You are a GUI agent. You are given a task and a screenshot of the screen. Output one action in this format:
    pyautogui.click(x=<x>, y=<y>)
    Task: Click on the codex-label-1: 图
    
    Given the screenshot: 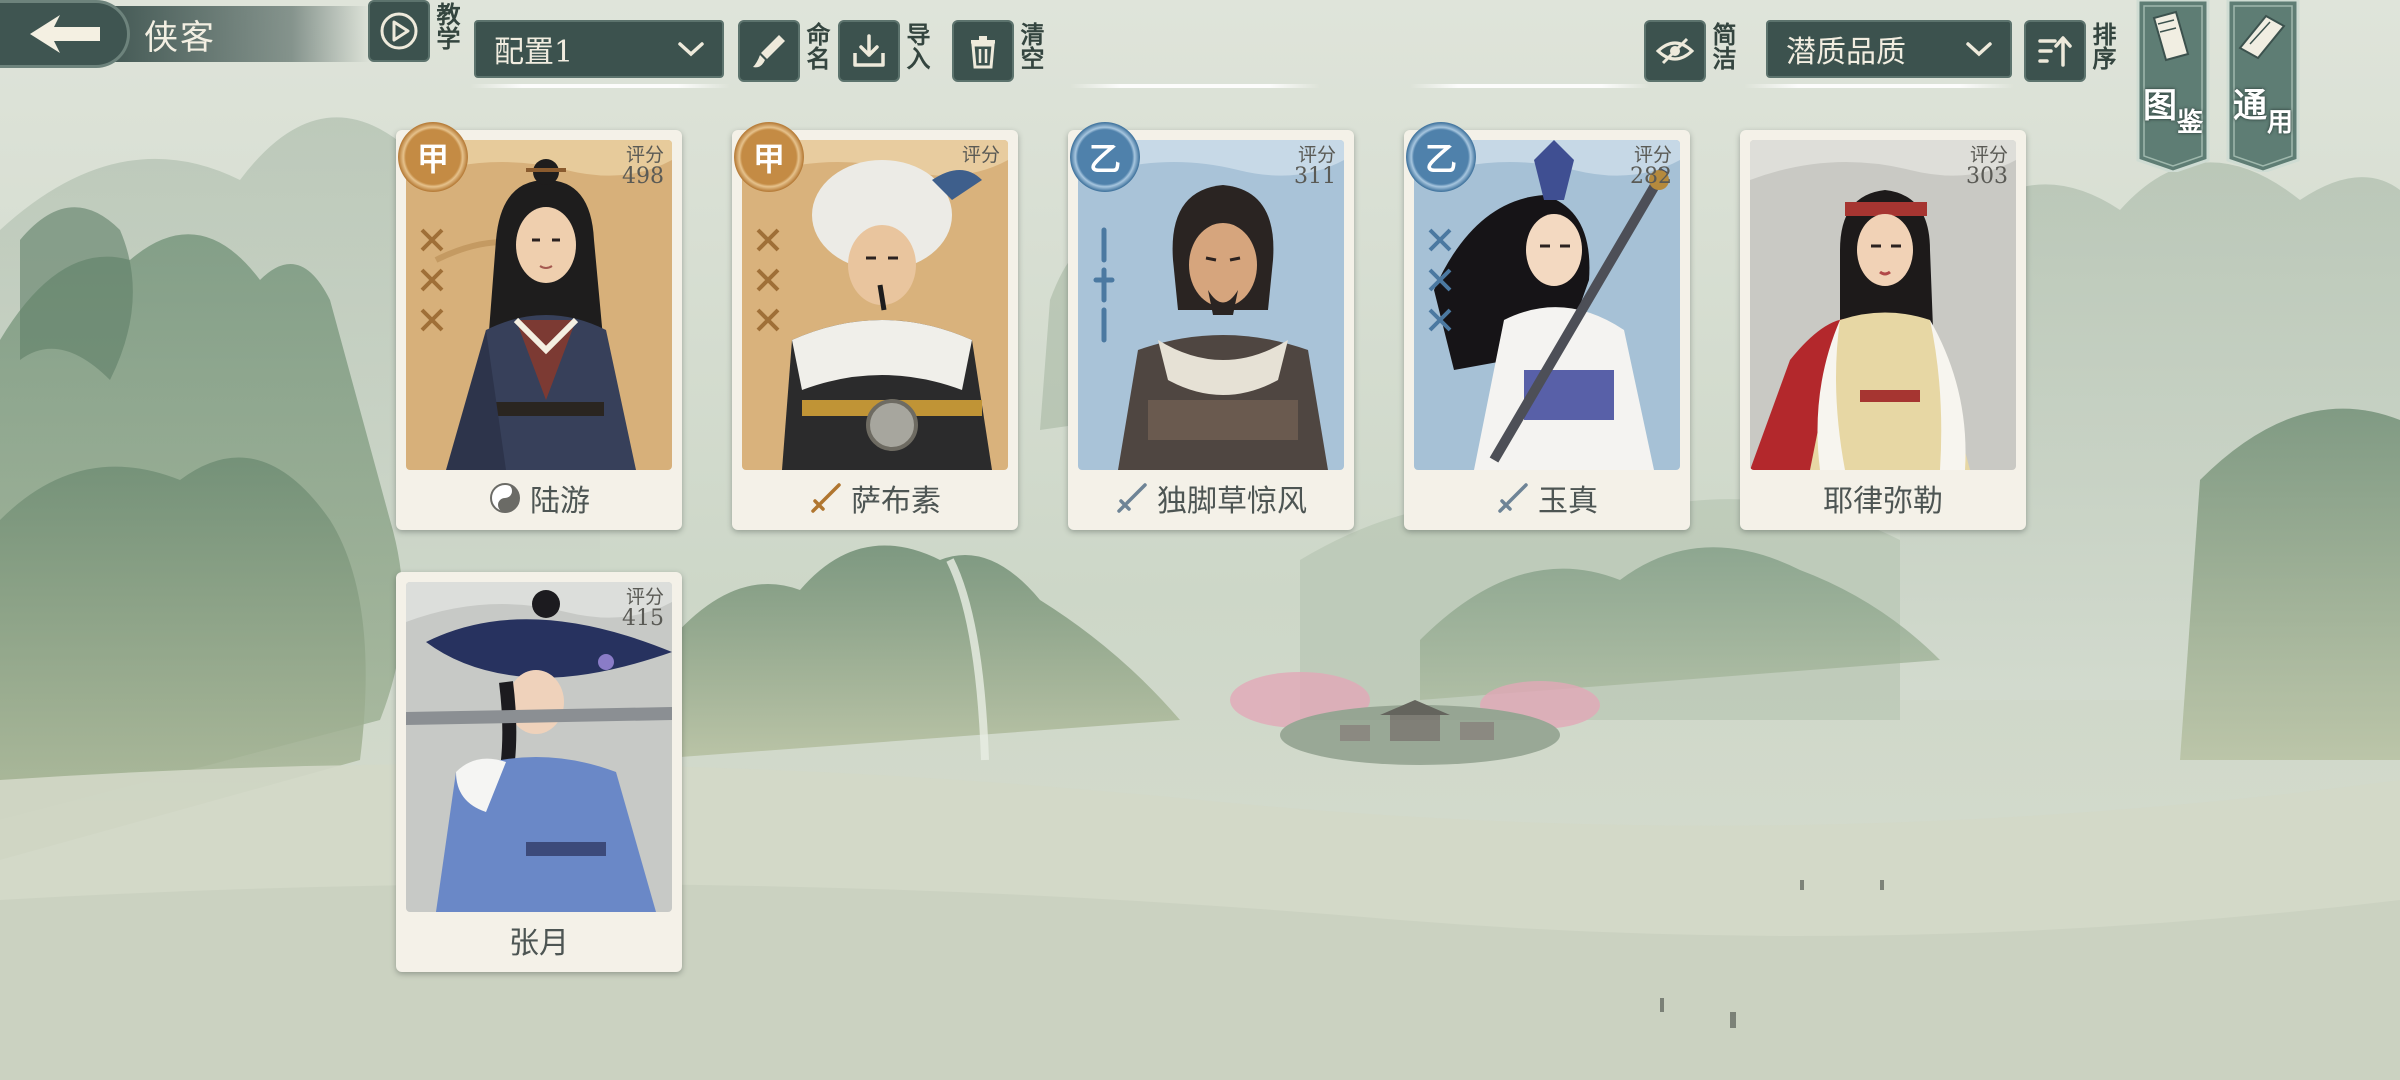 What is the action you would take?
    pyautogui.click(x=2159, y=106)
    